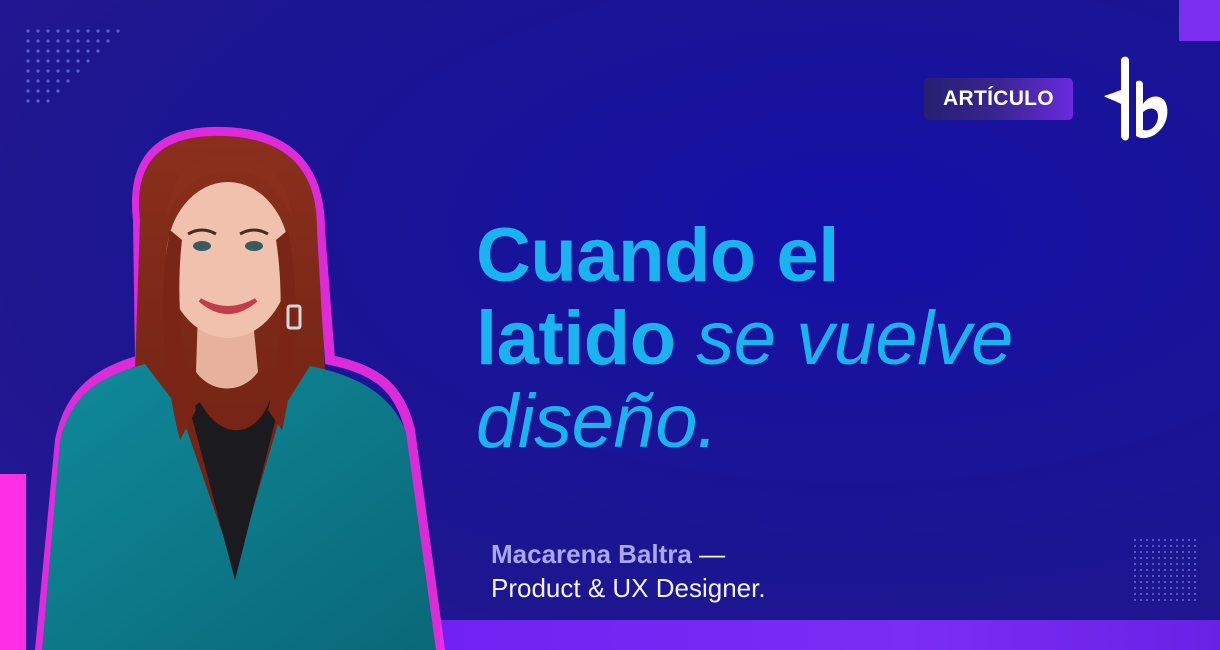  What do you see at coordinates (854, 338) in the screenshot?
I see `headline-line-2-light: se vuelve` at bounding box center [854, 338].